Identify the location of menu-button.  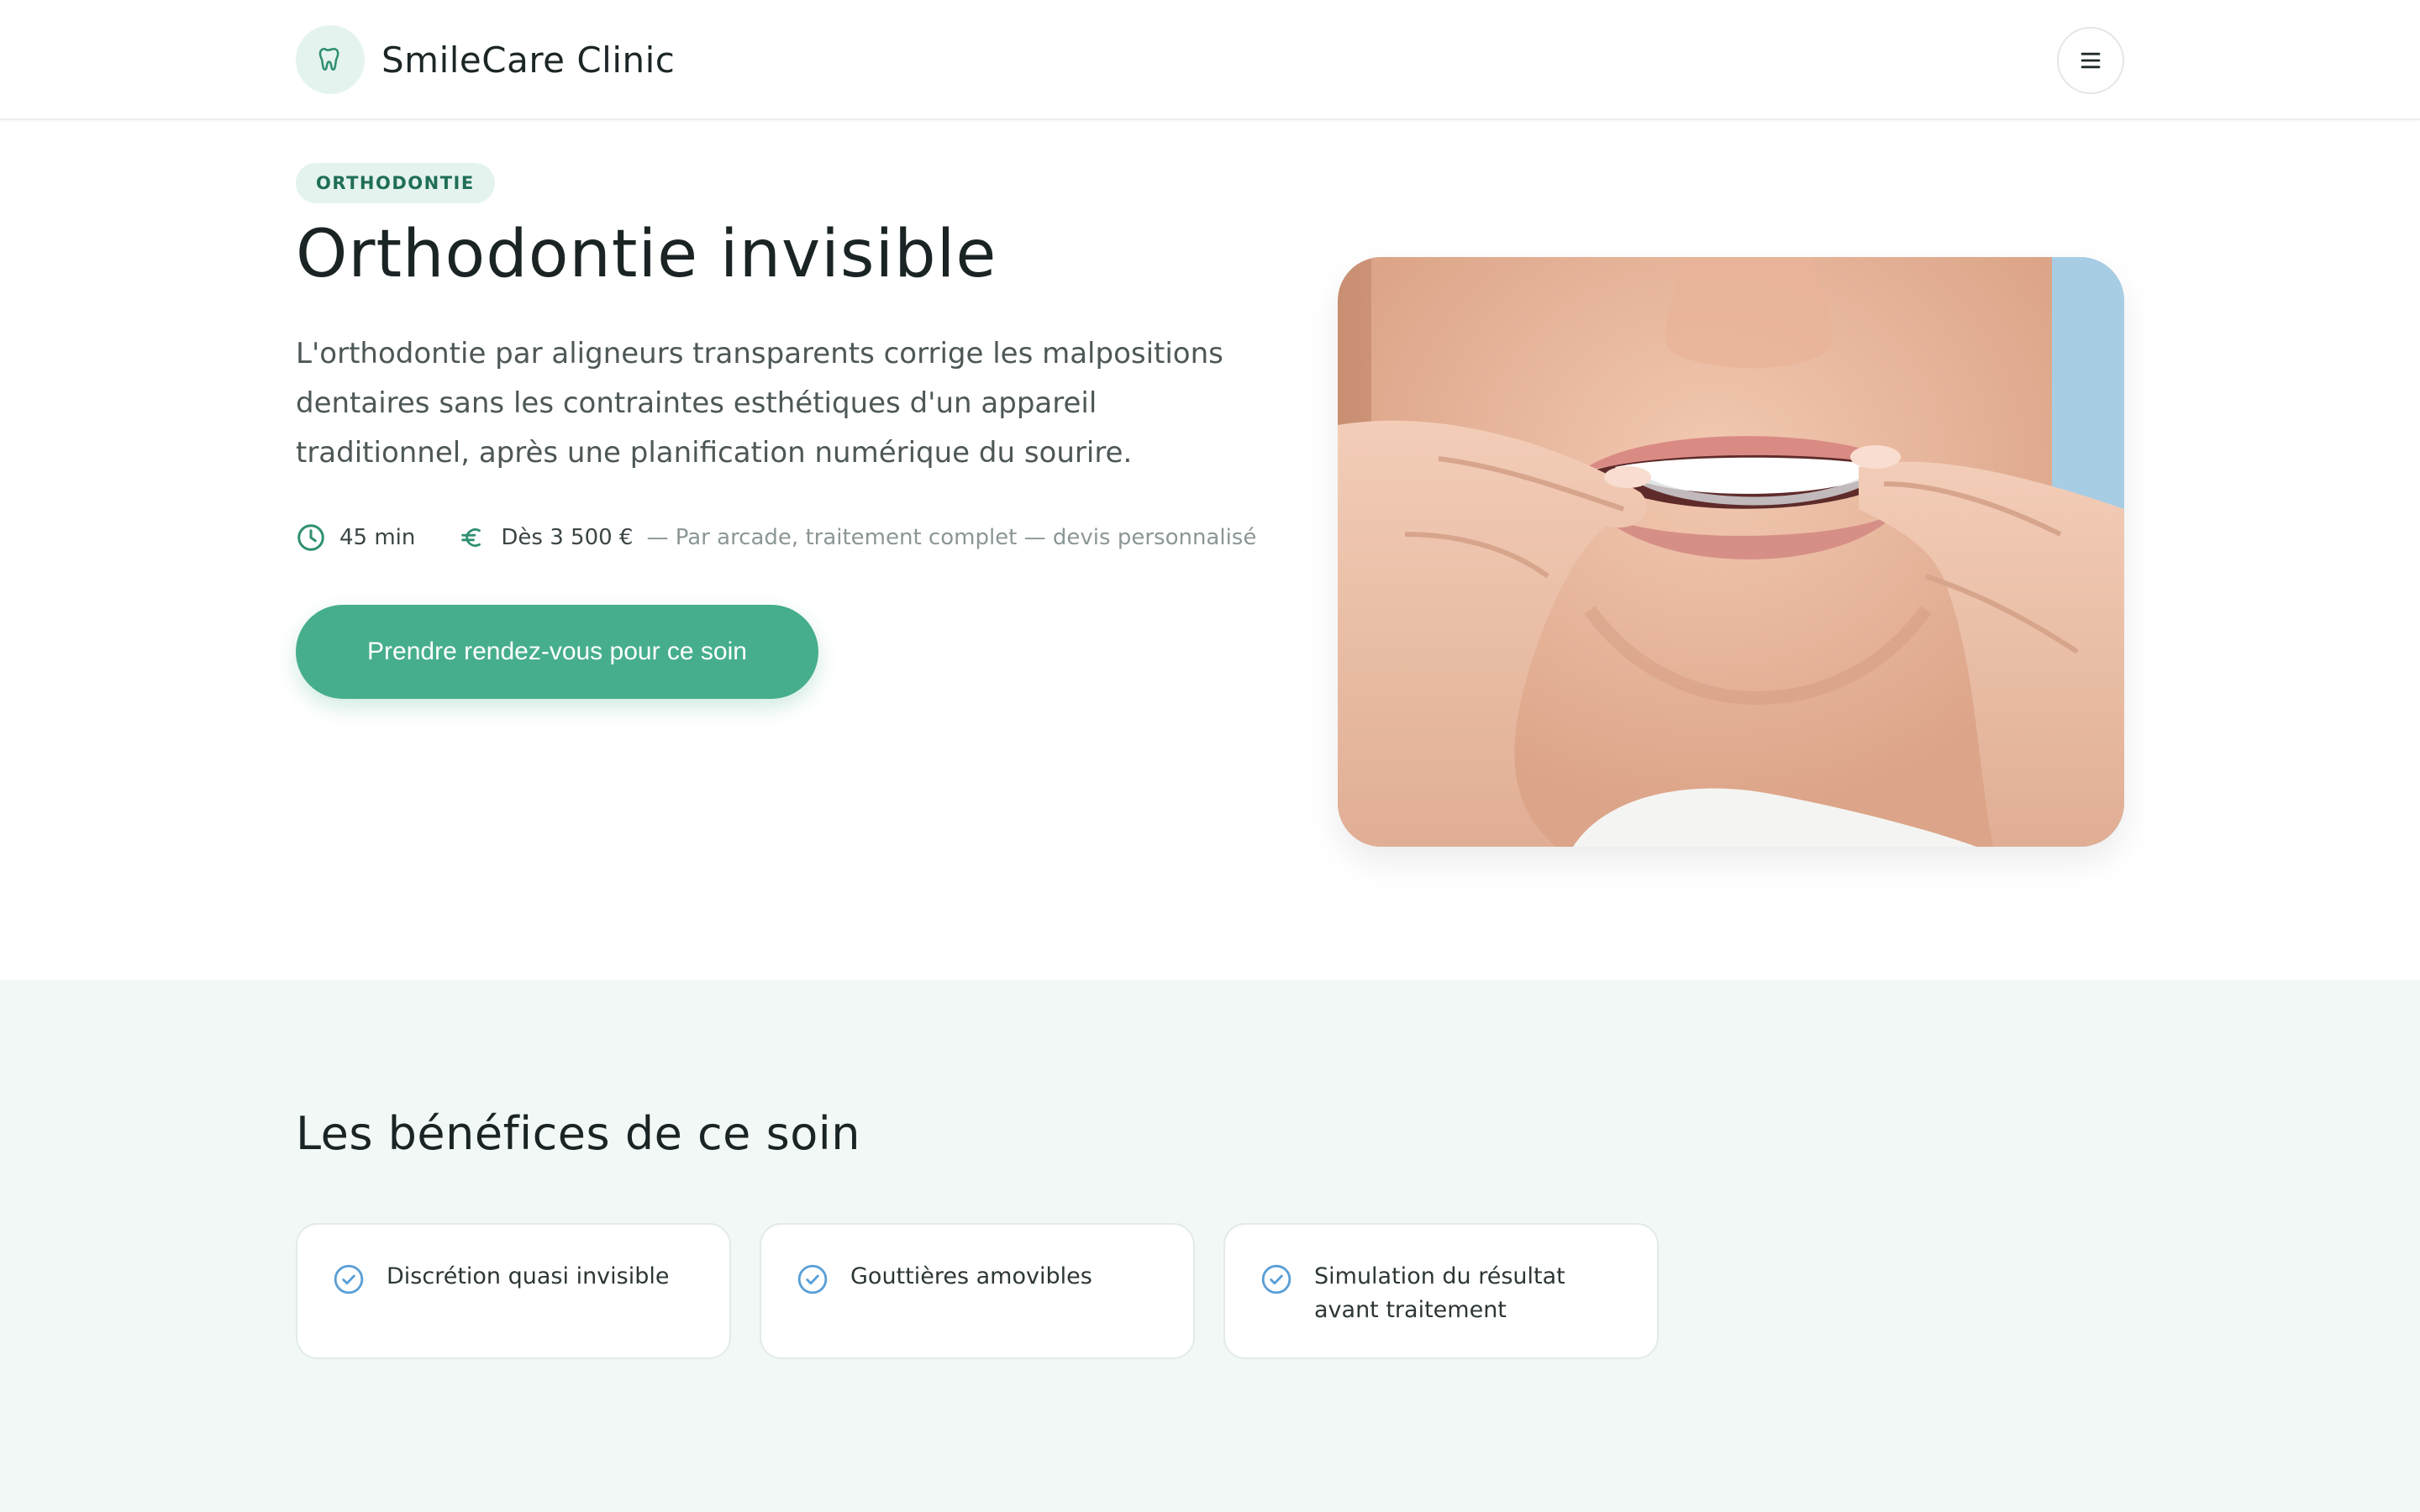
(2090, 60).